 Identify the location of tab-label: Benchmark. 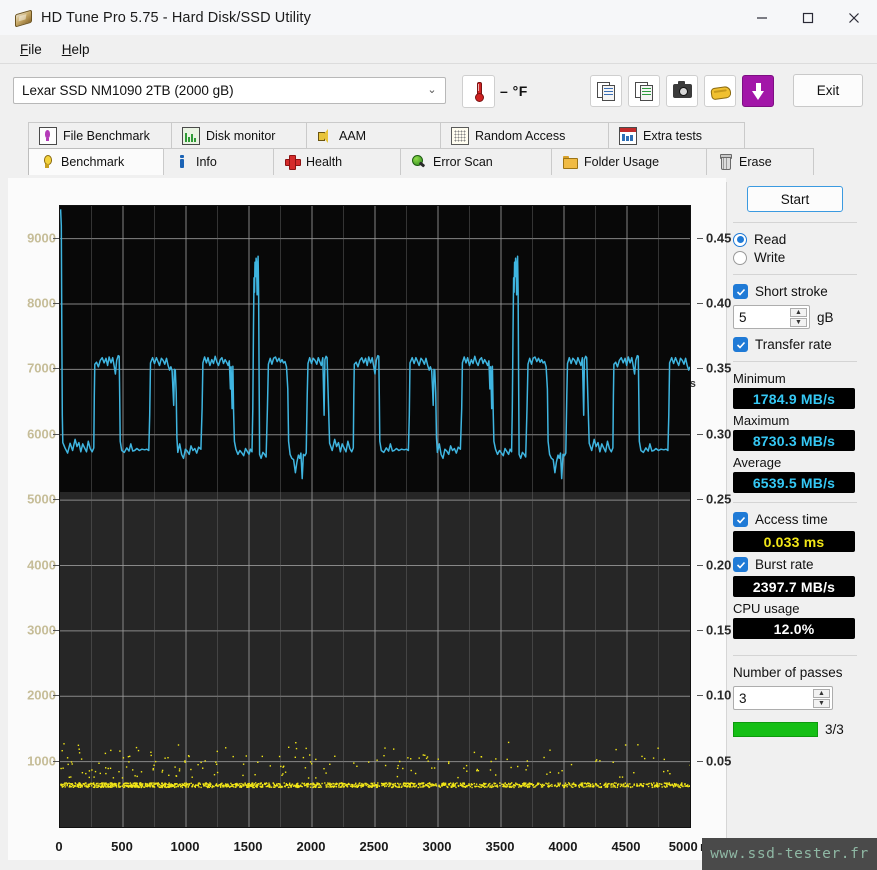
(93, 162).